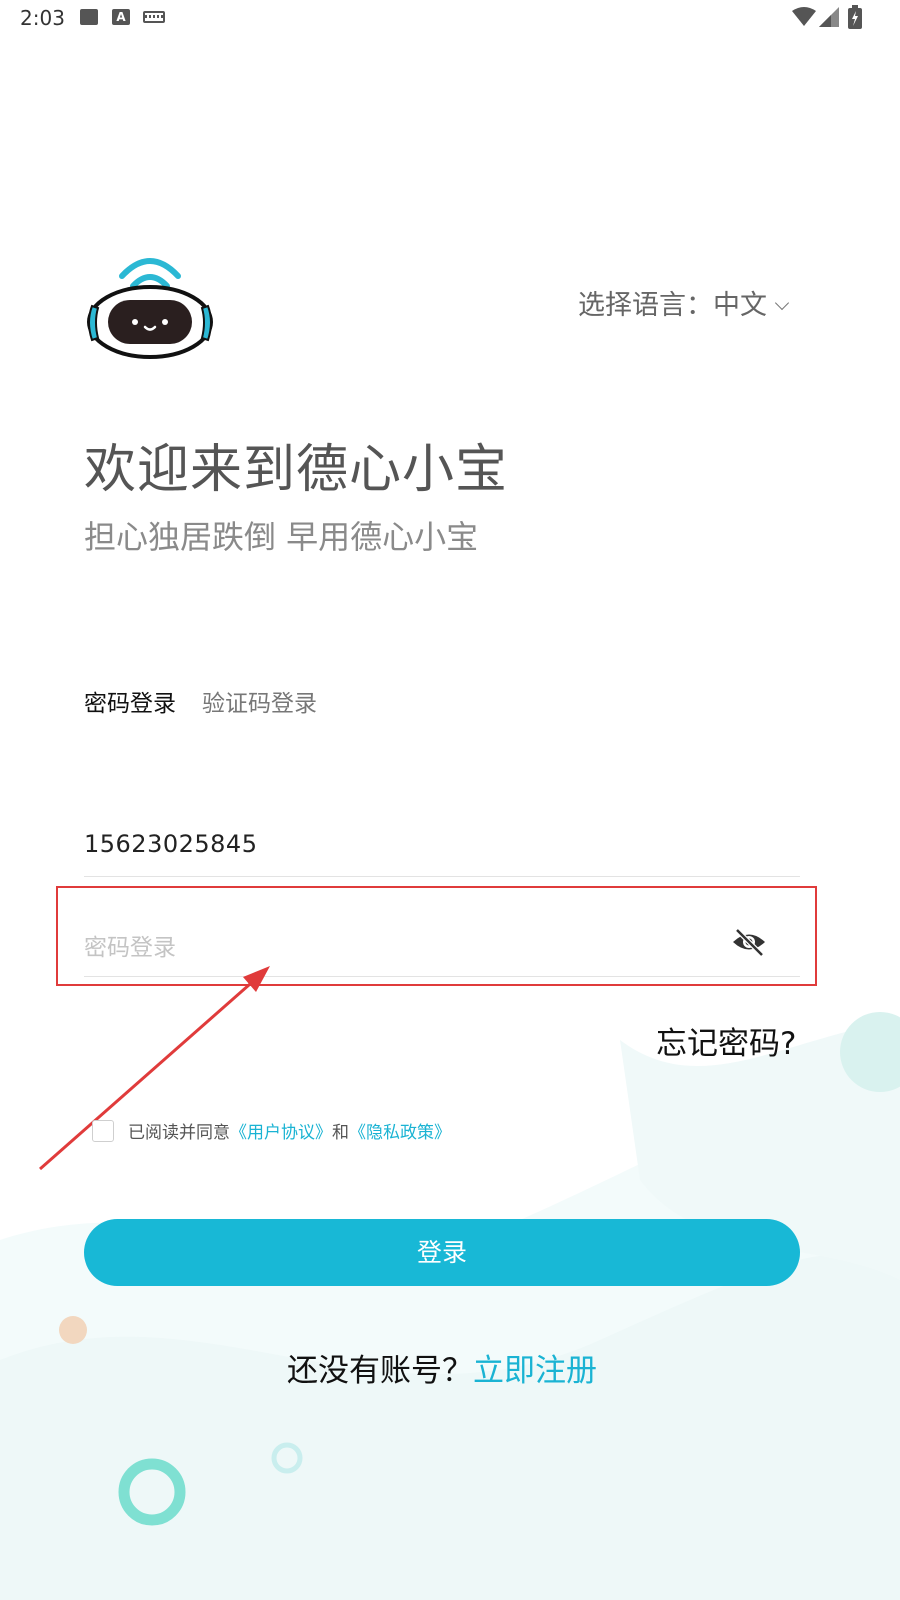 Image resolution: width=900 pixels, height=1600 pixels. What do you see at coordinates (154, 1068) in the screenshot?
I see `annotation-arrow` at bounding box center [154, 1068].